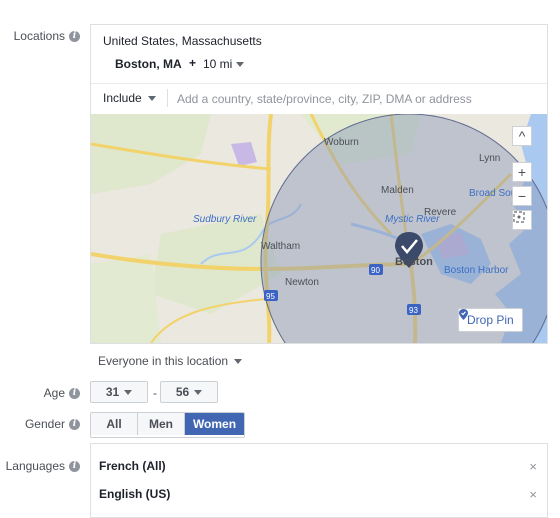 The image size is (560, 518). I want to click on age-max-value: 56, so click(182, 392).